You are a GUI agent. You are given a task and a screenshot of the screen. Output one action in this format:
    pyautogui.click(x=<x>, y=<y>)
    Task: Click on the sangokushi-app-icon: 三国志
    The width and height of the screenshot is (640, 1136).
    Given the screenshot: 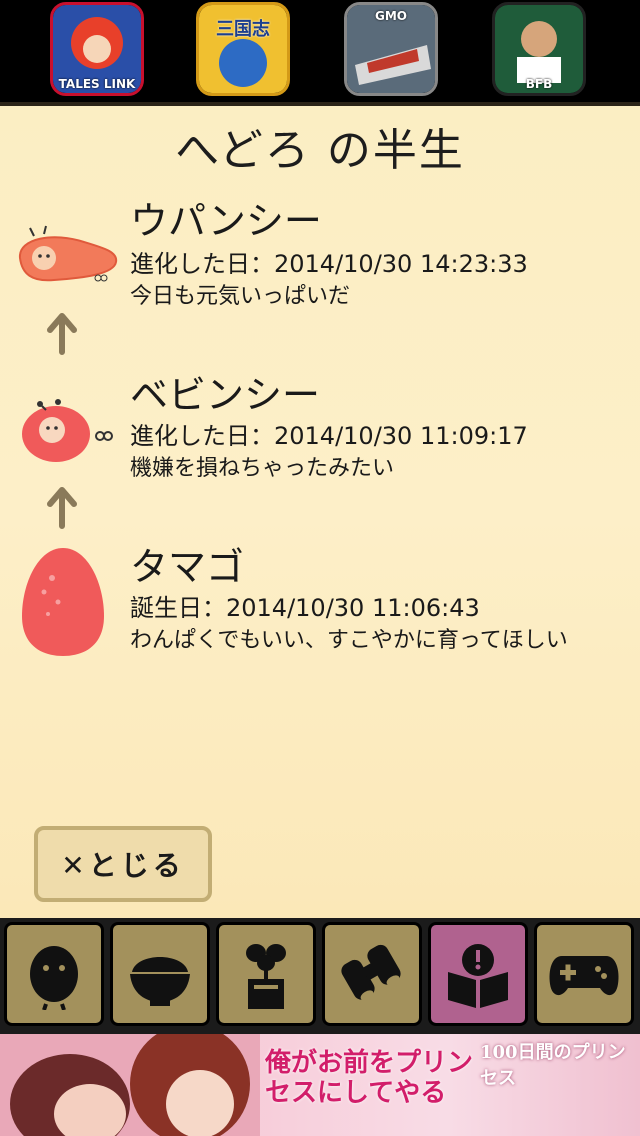 What is the action you would take?
    pyautogui.click(x=243, y=49)
    